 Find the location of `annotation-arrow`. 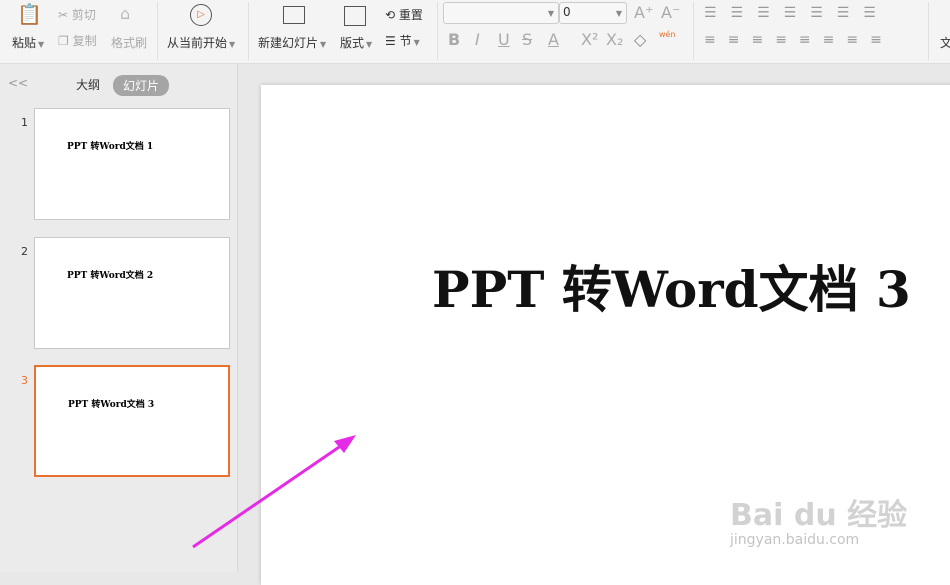

annotation-arrow is located at coordinates (274, 492).